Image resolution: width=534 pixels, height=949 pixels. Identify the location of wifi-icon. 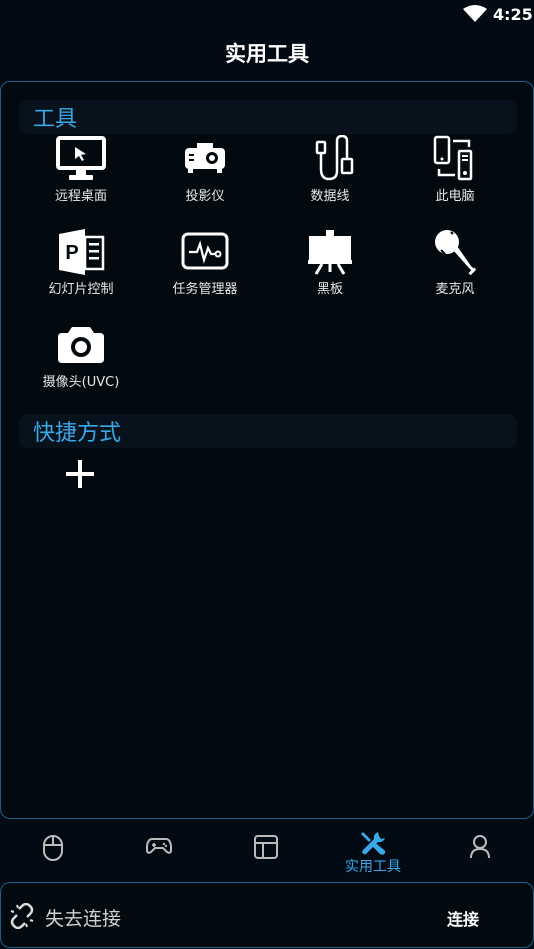
(475, 13).